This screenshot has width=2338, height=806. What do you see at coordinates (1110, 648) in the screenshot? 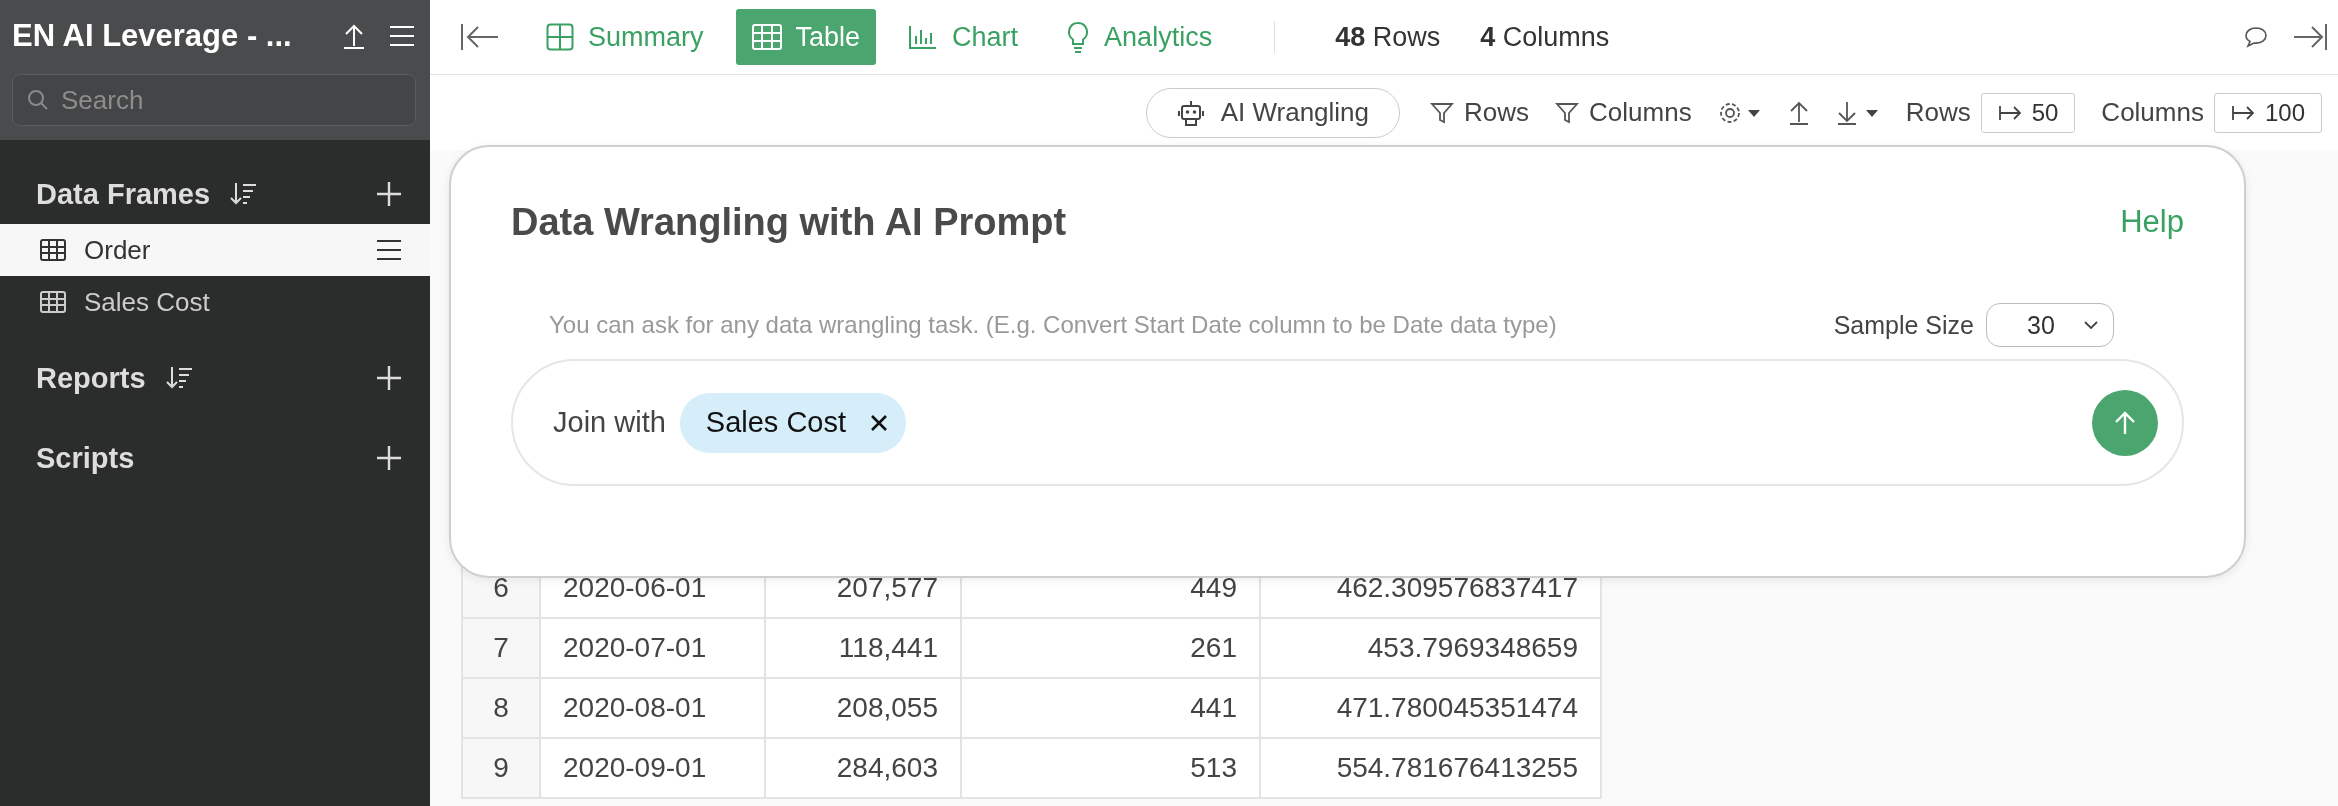
I see `table-cell: 261` at bounding box center [1110, 648].